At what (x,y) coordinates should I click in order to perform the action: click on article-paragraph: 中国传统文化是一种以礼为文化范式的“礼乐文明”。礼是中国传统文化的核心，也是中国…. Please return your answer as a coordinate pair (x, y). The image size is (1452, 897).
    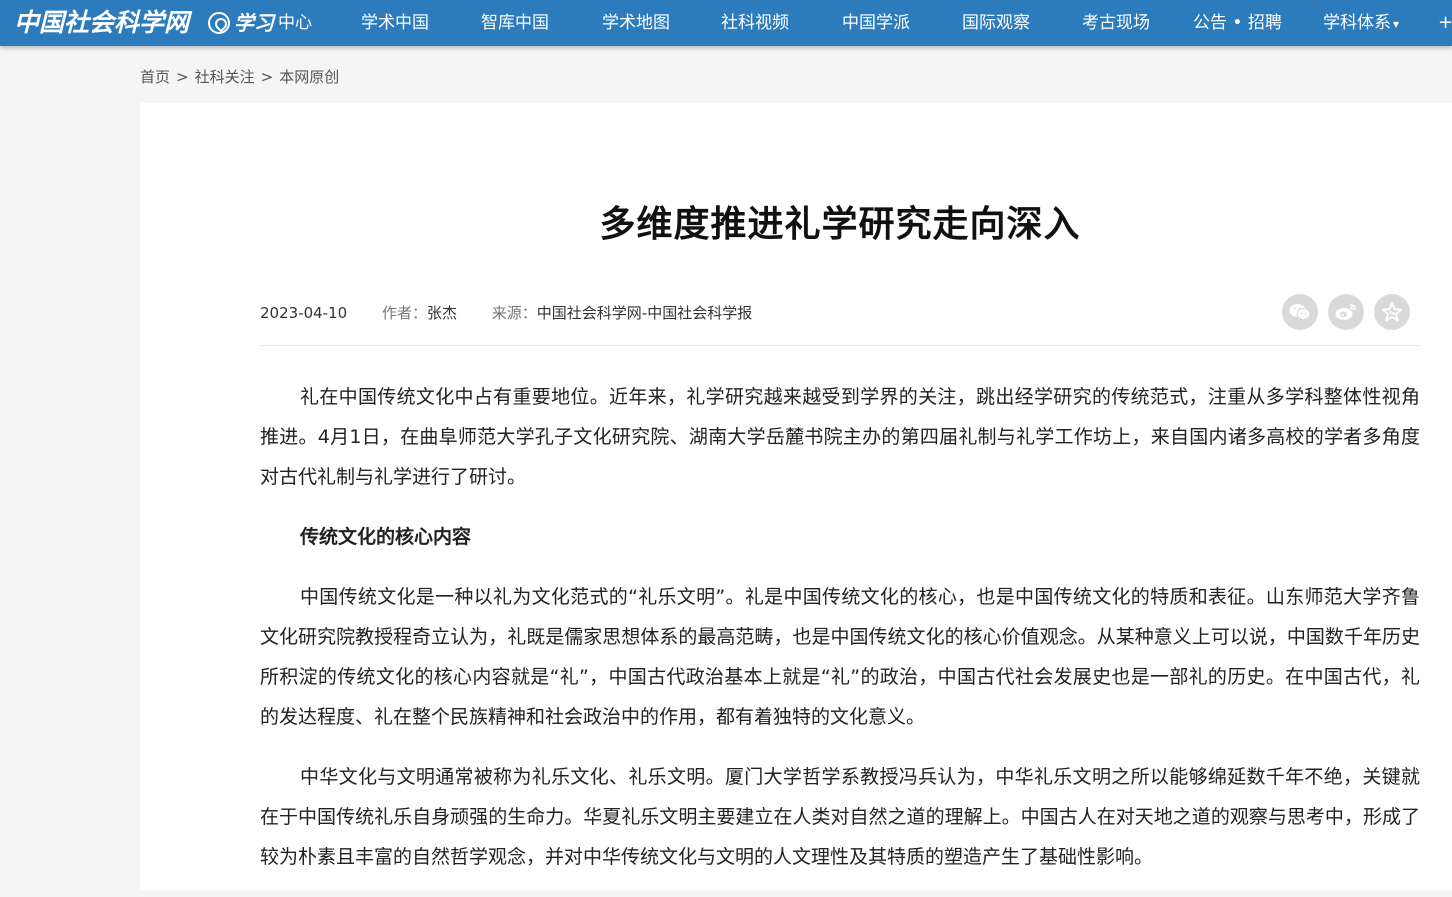
    Looking at the image, I should click on (840, 657).